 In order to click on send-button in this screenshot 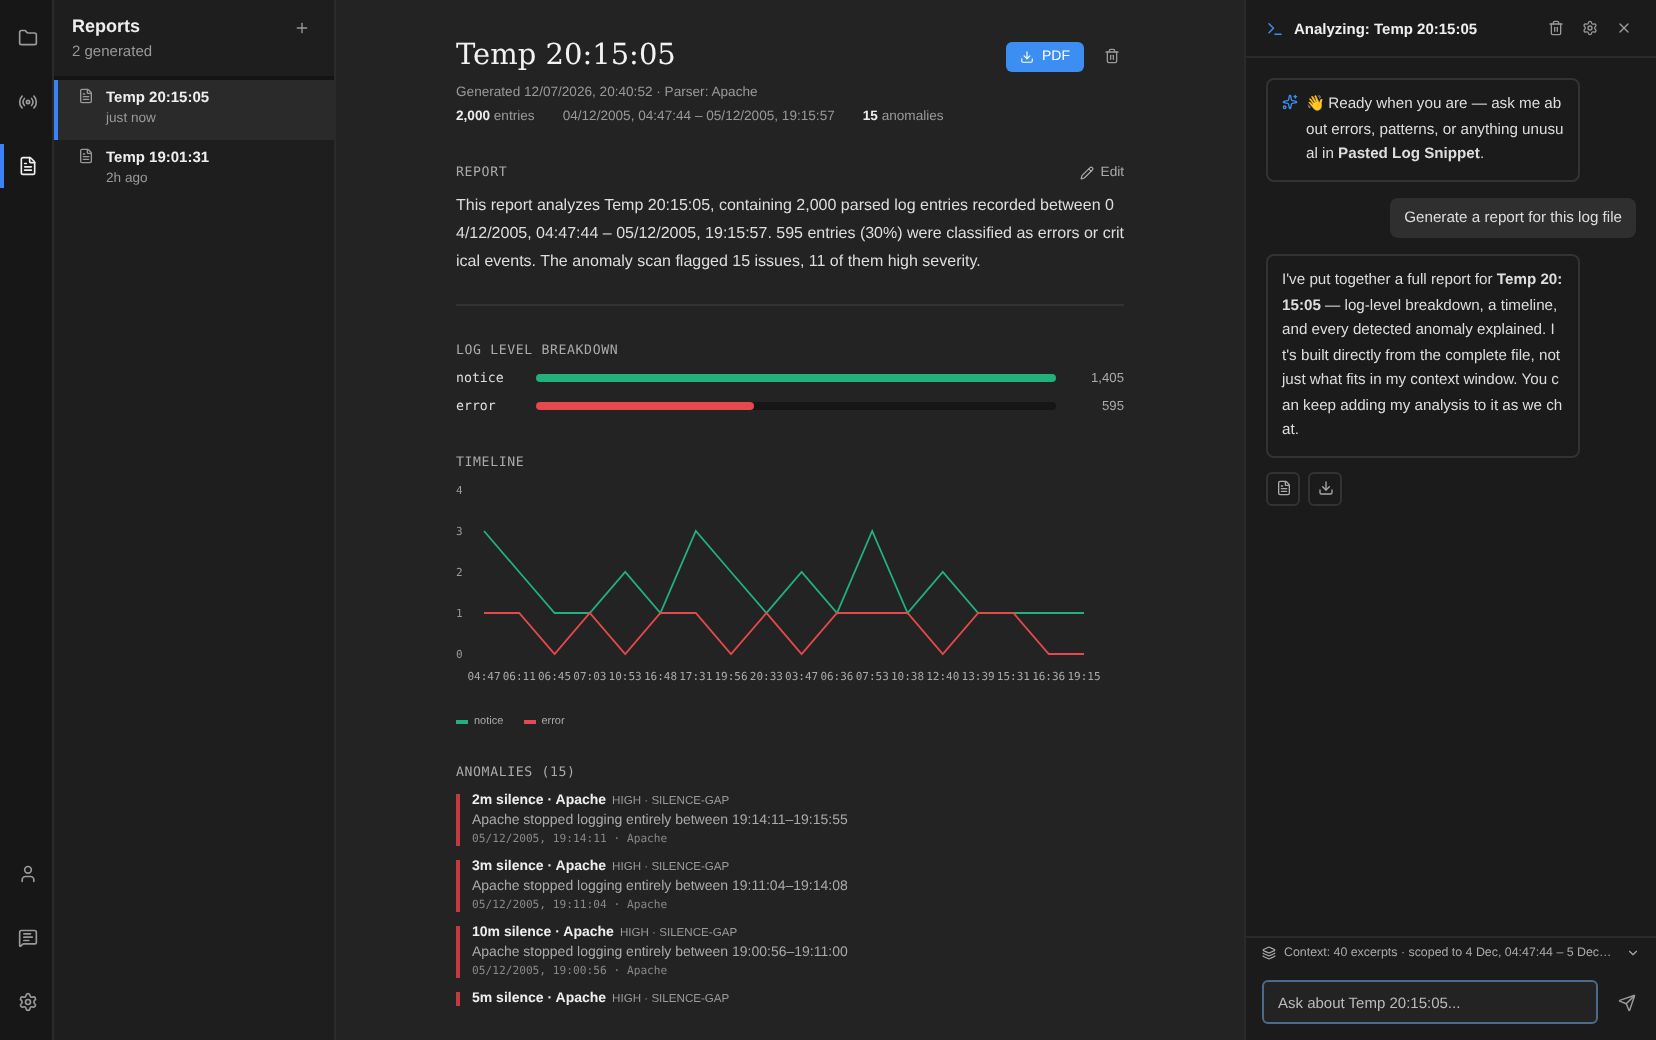, I will do `click(1627, 1002)`.